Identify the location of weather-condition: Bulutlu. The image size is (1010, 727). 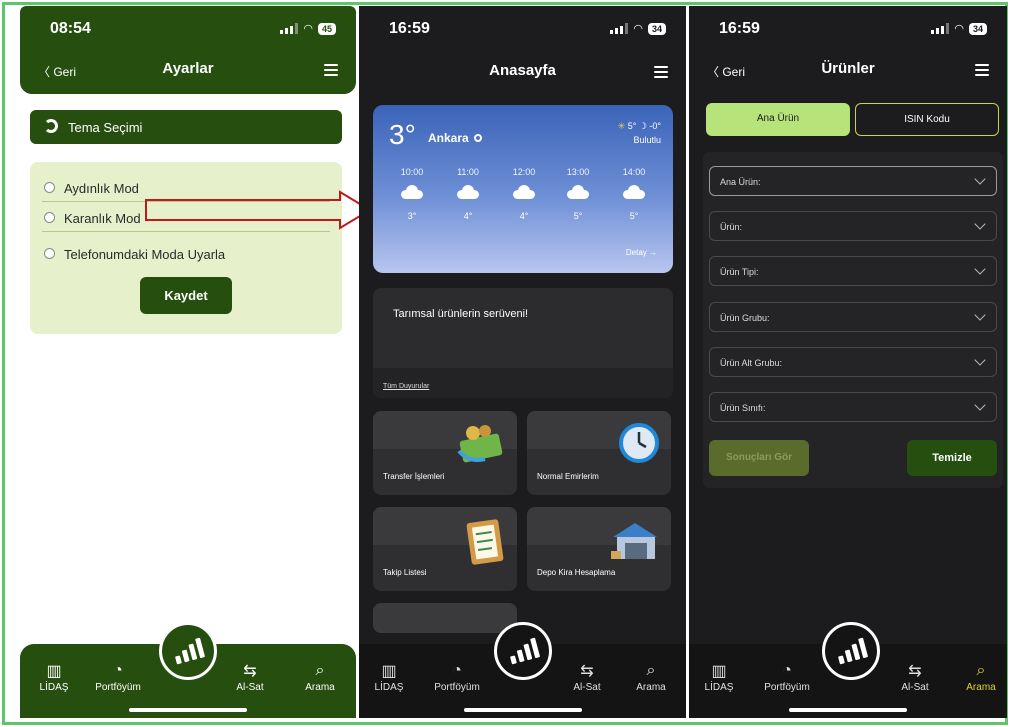
(647, 140).